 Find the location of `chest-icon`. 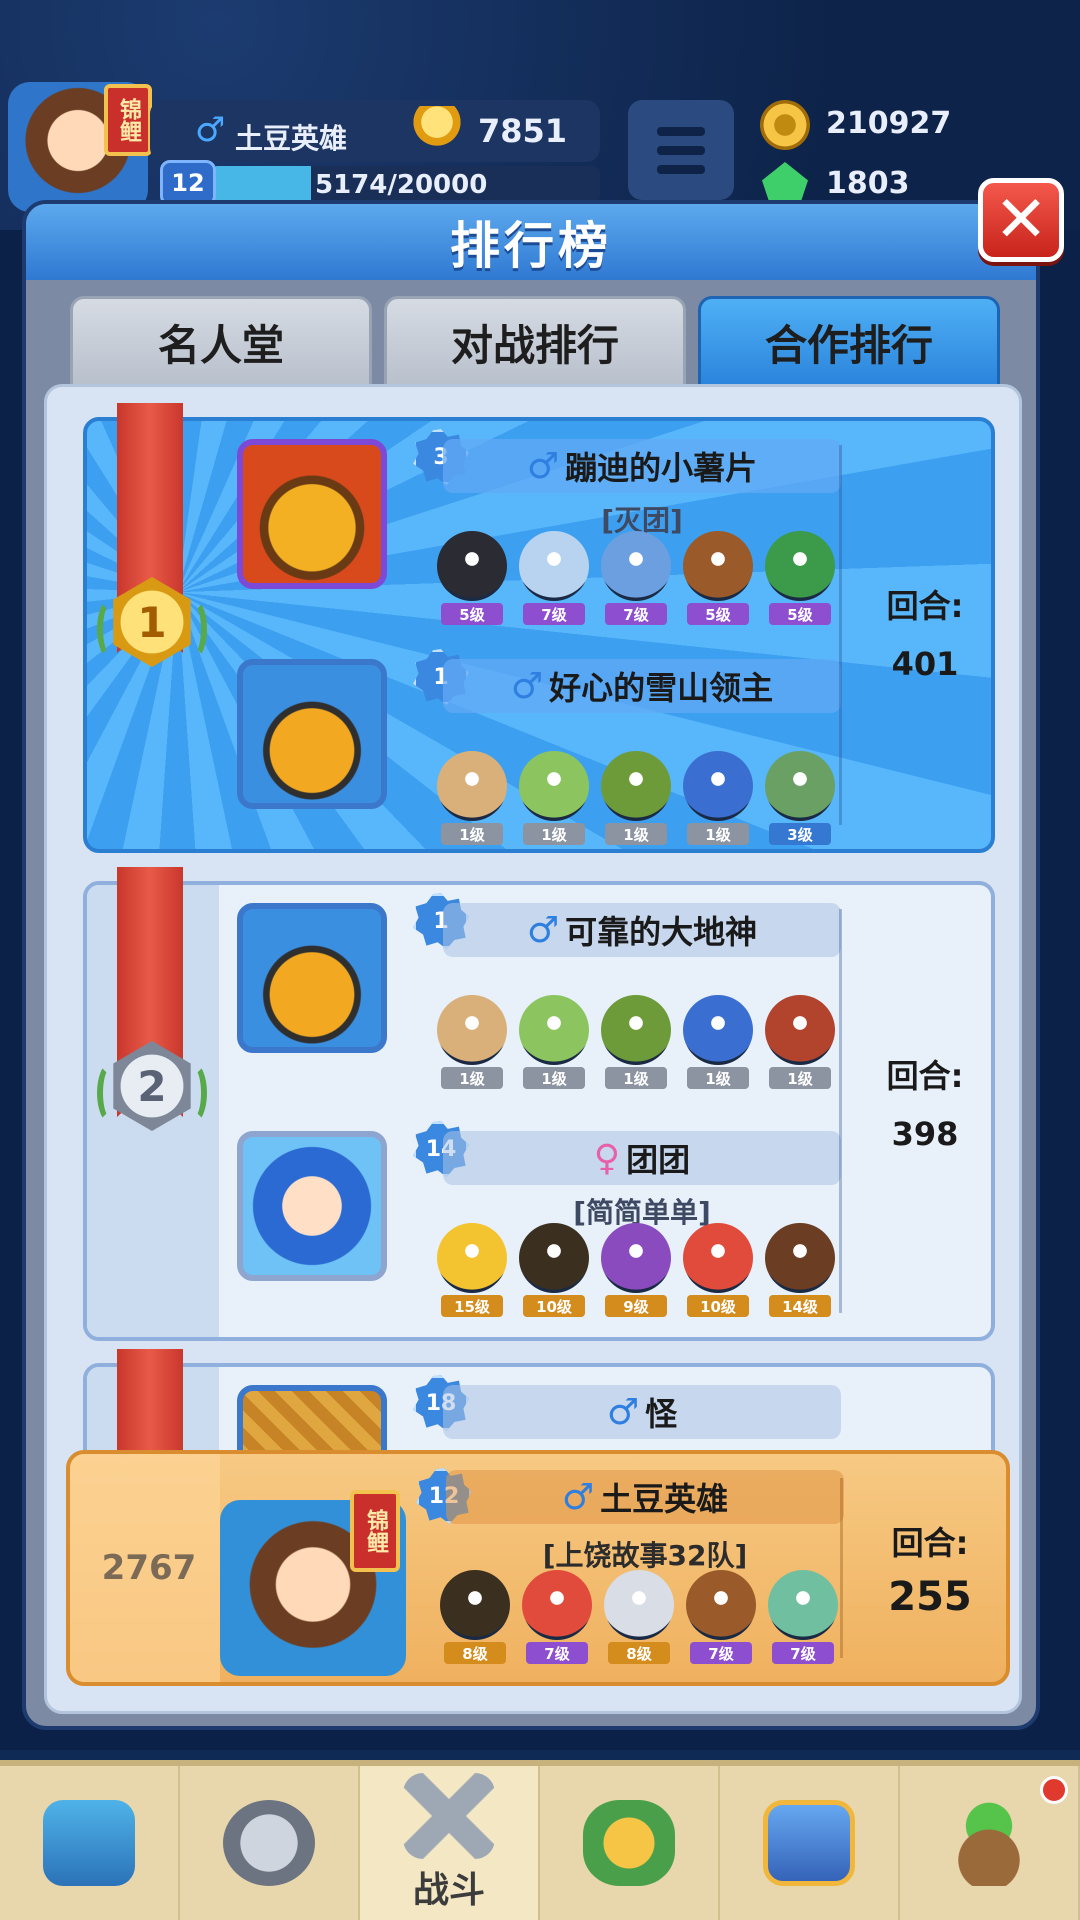

chest-icon is located at coordinates (89, 1843).